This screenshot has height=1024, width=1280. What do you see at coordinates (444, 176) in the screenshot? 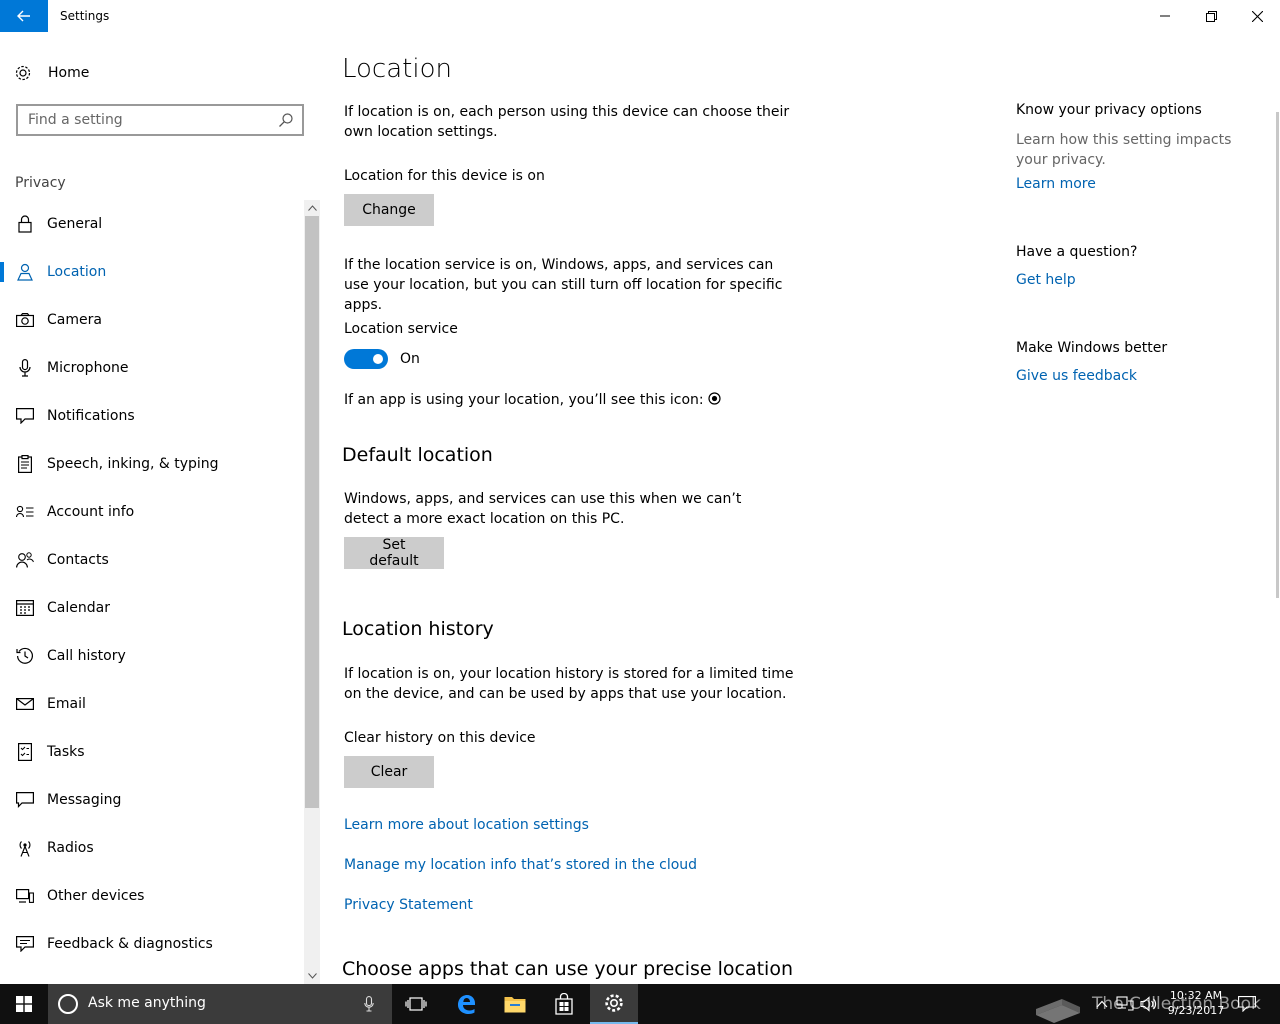
I see `device-location-status: Location for this device is on` at bounding box center [444, 176].